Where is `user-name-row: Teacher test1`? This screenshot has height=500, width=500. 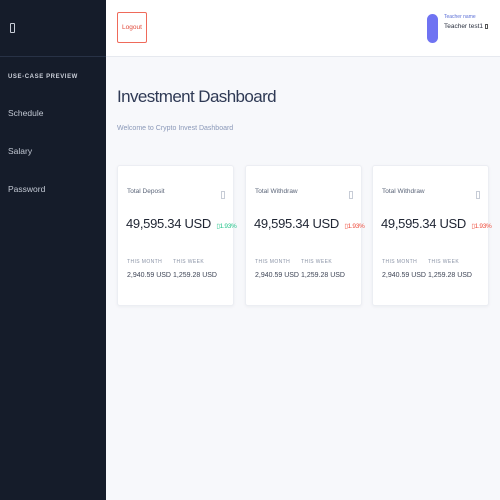 user-name-row: Teacher test1 is located at coordinates (466, 26).